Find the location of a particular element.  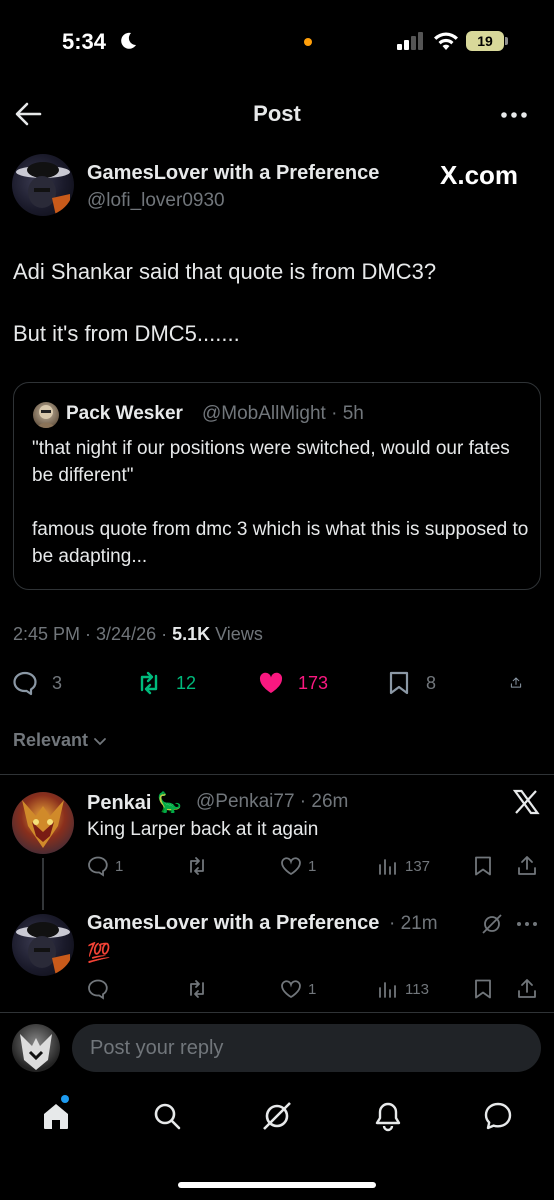

quoted-author-avatar is located at coordinates (46, 415).